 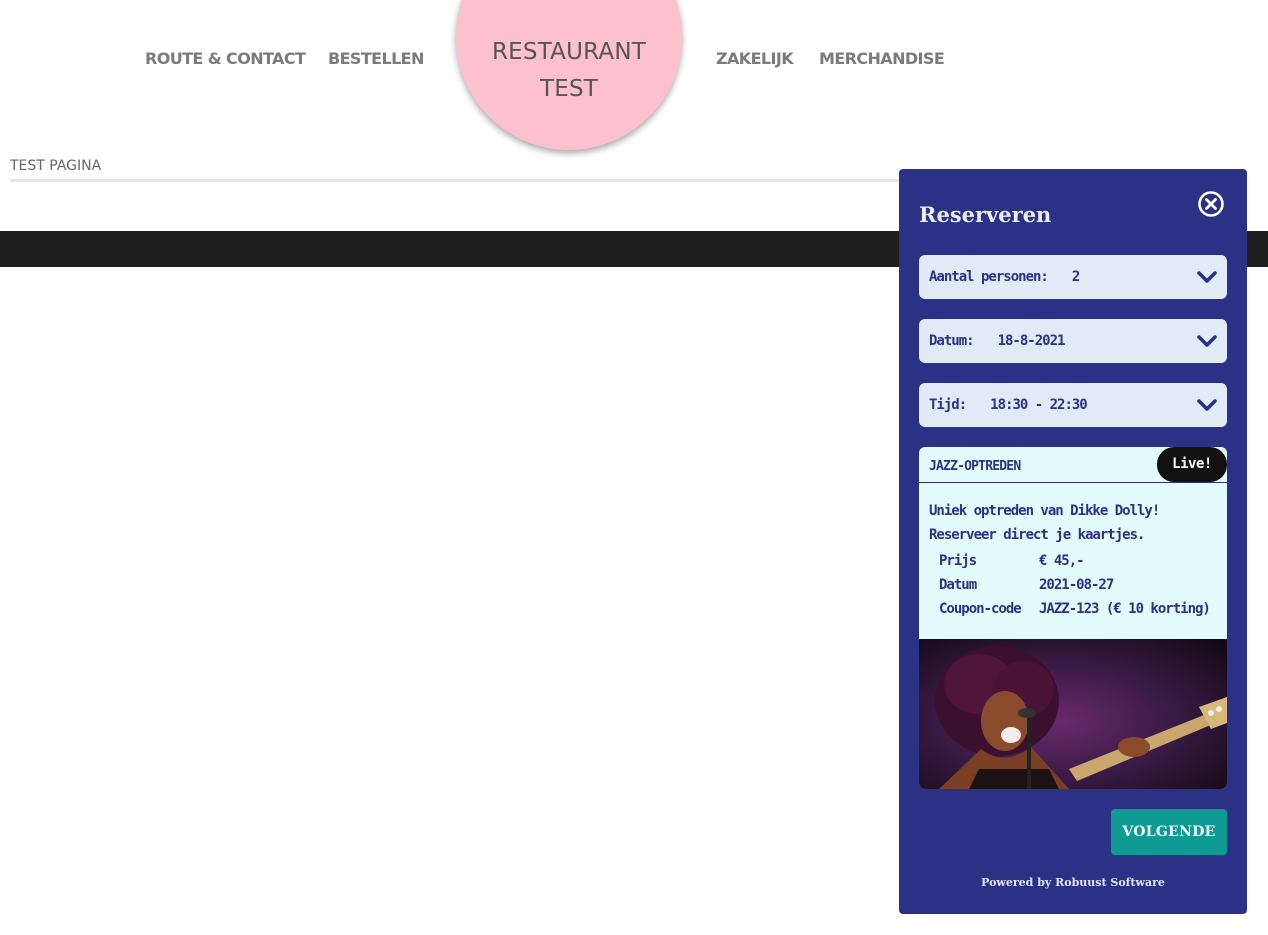 I want to click on detail-value: 2021-08-27, so click(x=1076, y=585).